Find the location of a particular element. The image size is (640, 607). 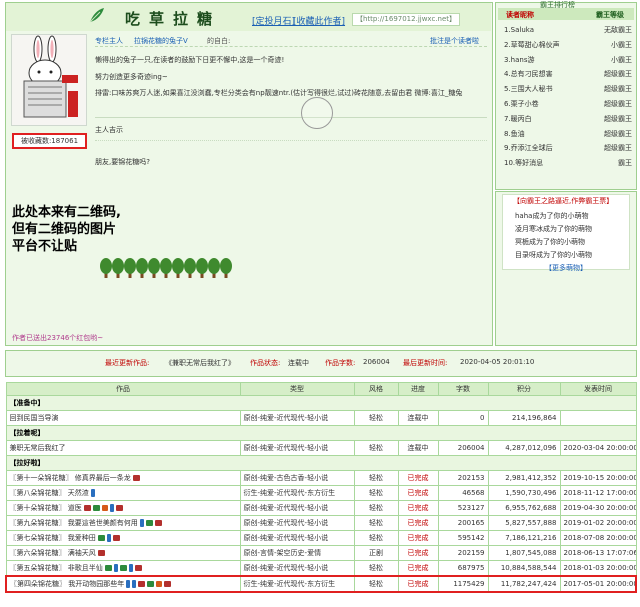

work-date: 2019-10-15 20:00:00 is located at coordinates (598, 478).